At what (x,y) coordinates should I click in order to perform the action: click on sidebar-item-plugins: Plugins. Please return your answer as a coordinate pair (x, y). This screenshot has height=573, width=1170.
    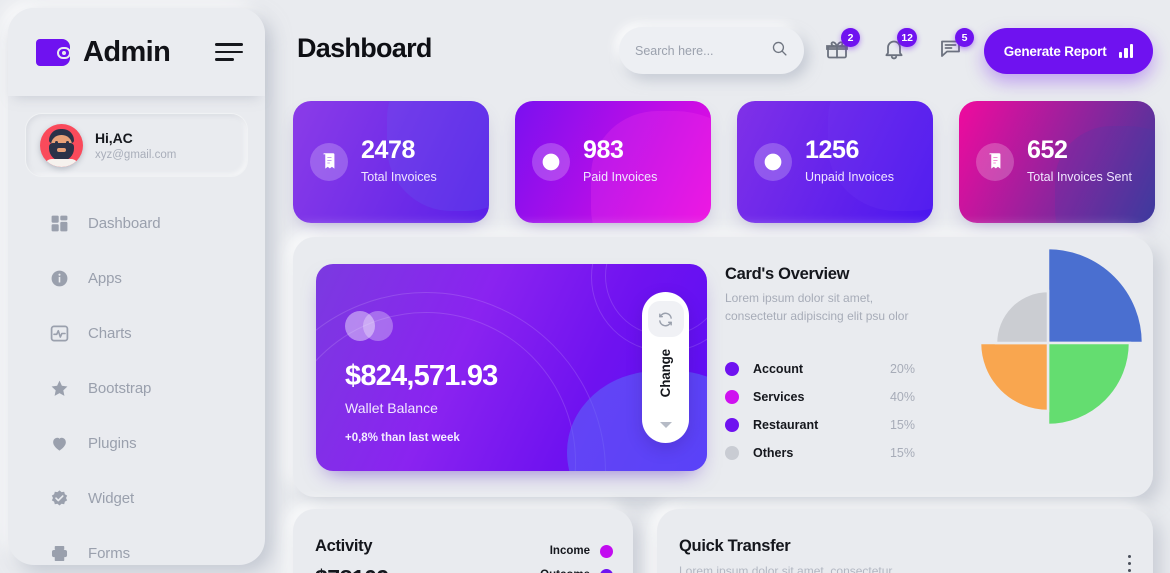
    Looking at the image, I should click on (136, 443).